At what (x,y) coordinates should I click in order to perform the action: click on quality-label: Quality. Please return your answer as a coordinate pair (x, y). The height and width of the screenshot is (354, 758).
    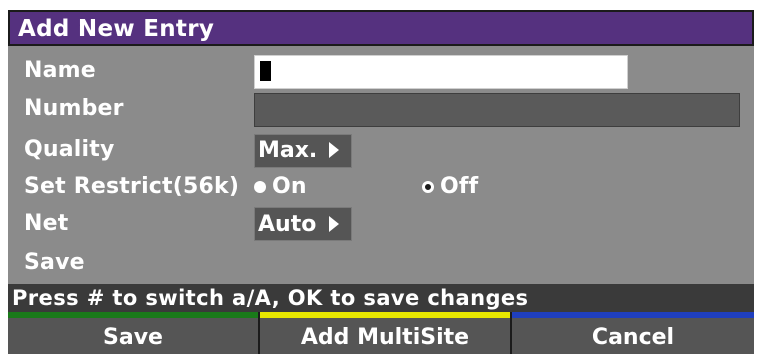
    Looking at the image, I should click on (69, 149).